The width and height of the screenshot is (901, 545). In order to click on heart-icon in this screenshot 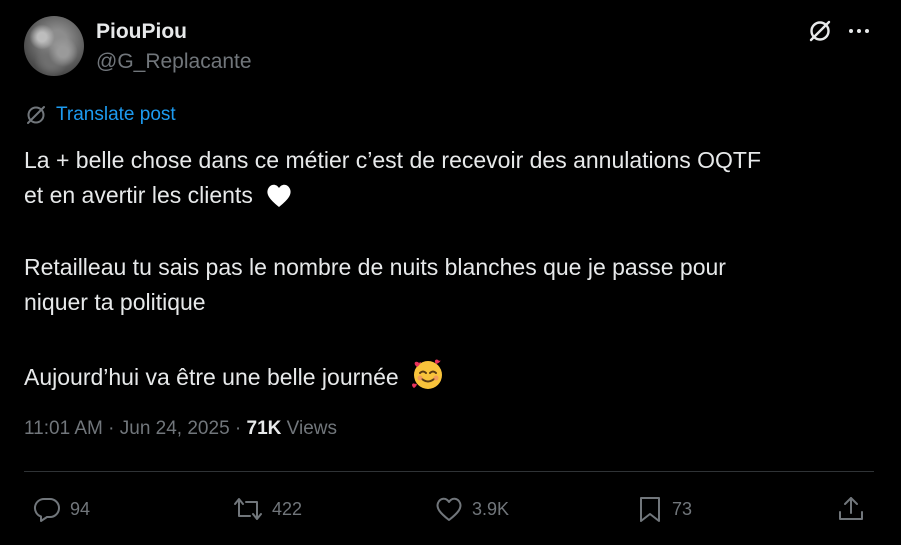, I will do `click(449, 509)`.